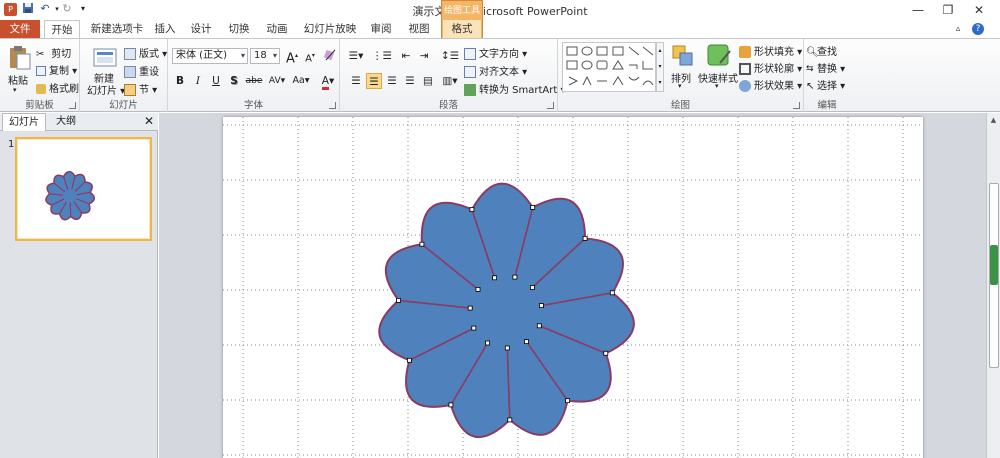 This screenshot has width=1000, height=458. I want to click on text-direction-icon, so click(470, 54).